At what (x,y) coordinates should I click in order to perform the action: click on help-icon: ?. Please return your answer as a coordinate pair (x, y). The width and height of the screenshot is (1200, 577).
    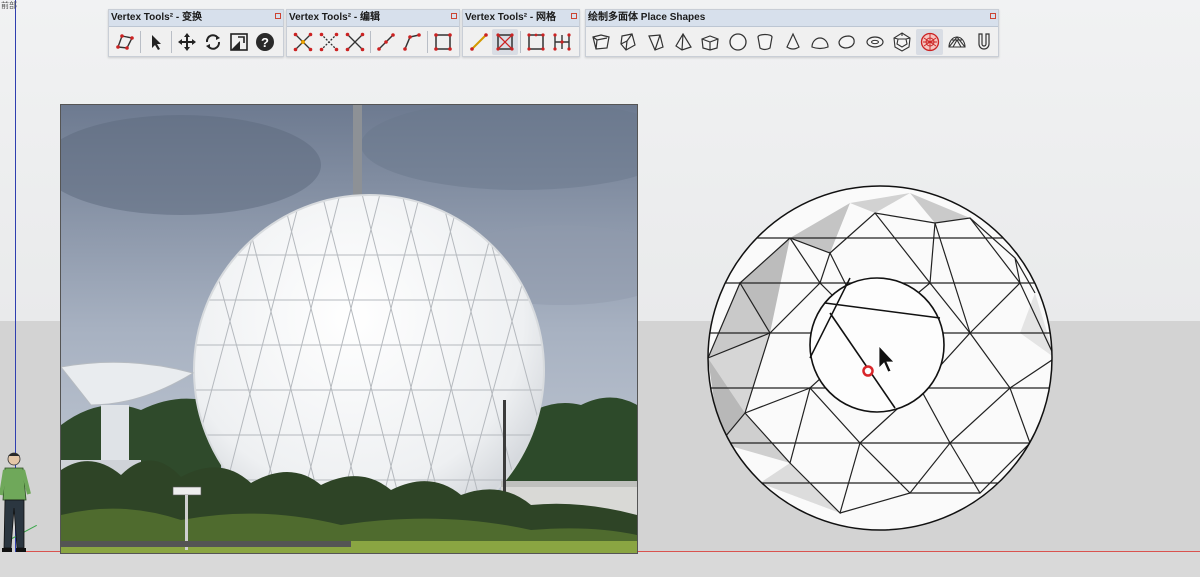
    Looking at the image, I should click on (265, 42).